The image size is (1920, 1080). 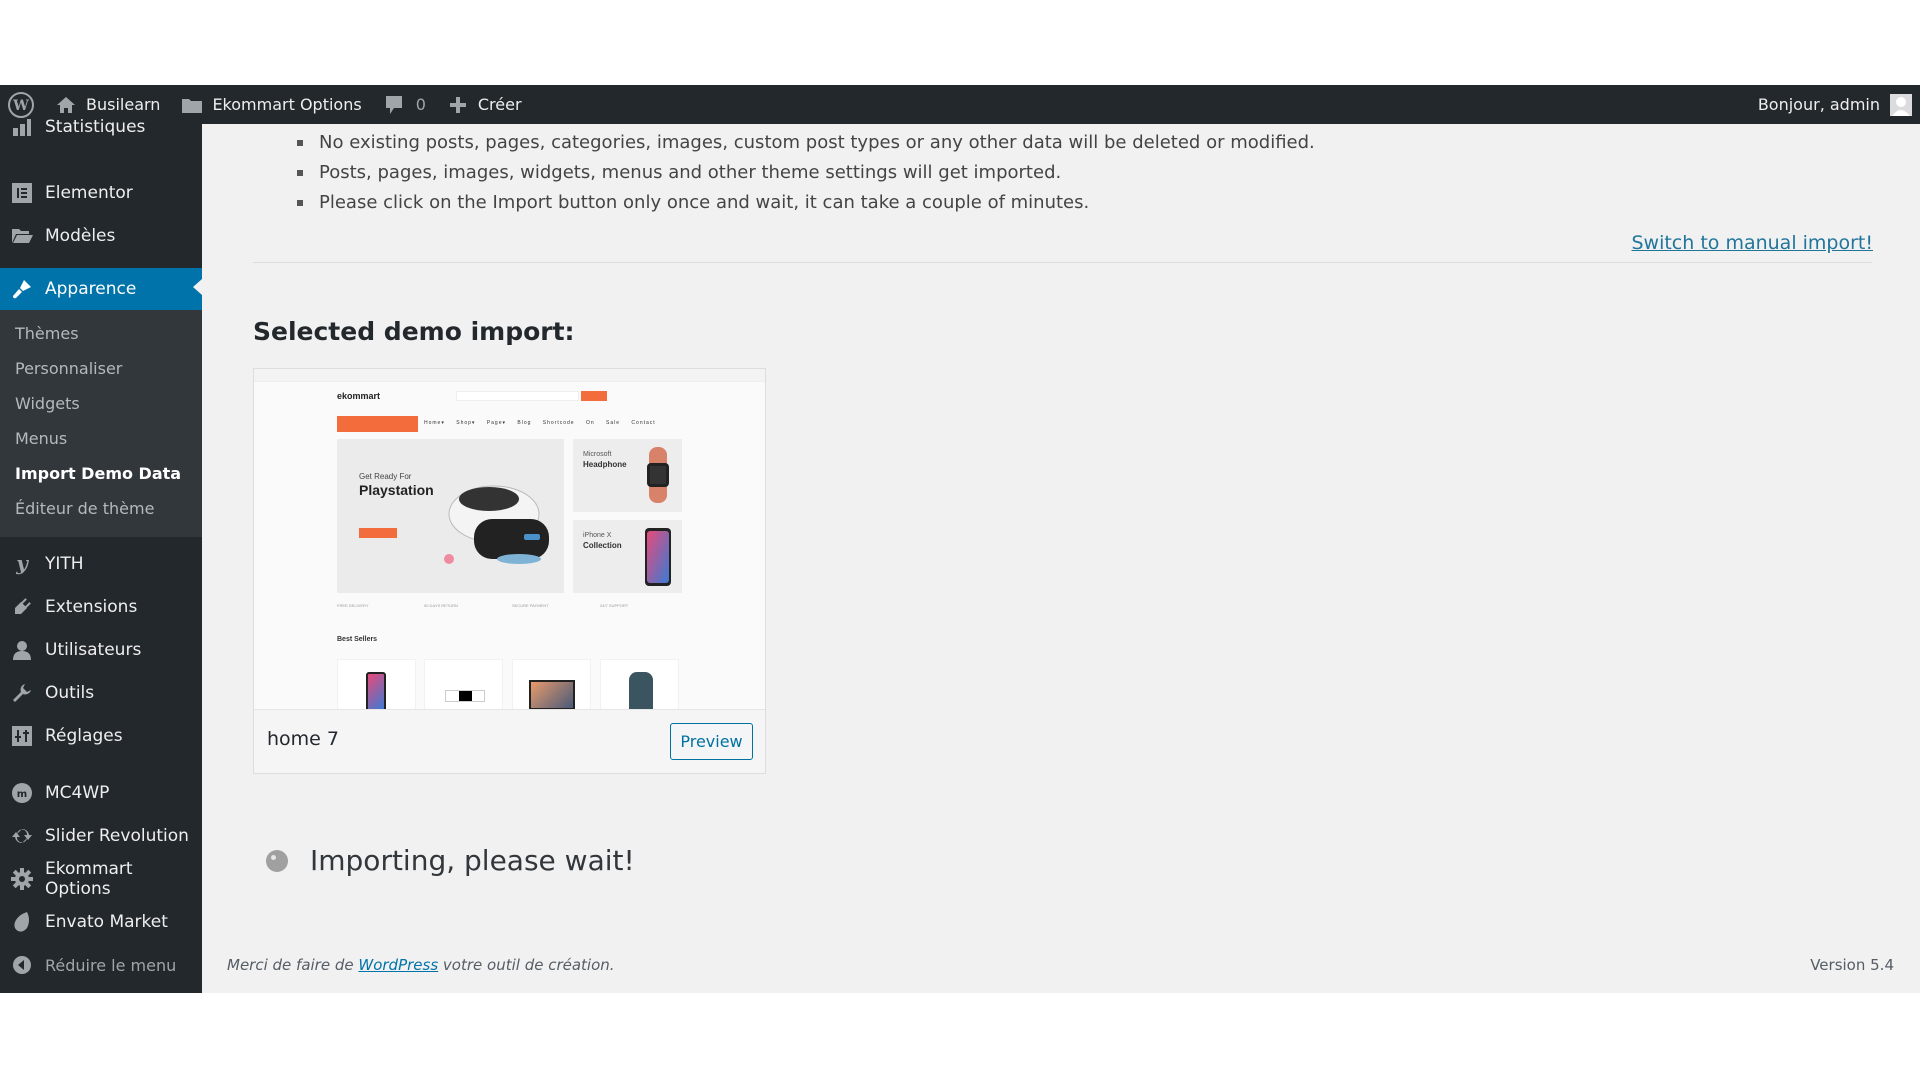 I want to click on spinner-icon, so click(x=277, y=860).